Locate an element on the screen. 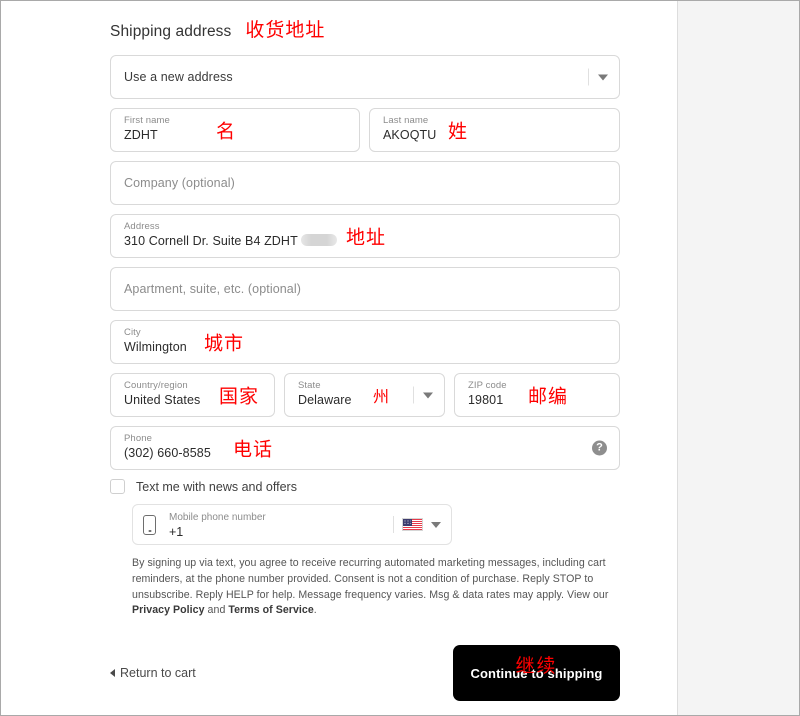  zip-value: 19801 is located at coordinates (486, 400).